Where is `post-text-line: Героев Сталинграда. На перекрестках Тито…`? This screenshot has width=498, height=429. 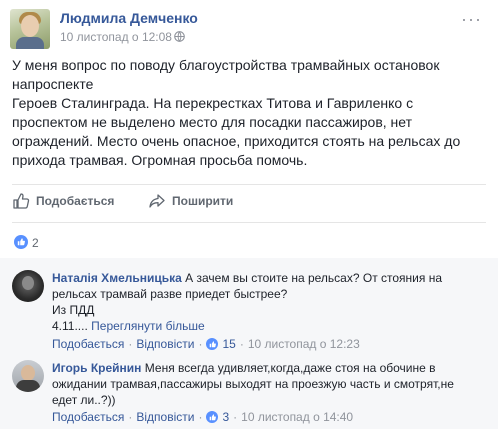
post-text-line: Героев Сталинграда. На перекрестках Тито… is located at coordinates (213, 103).